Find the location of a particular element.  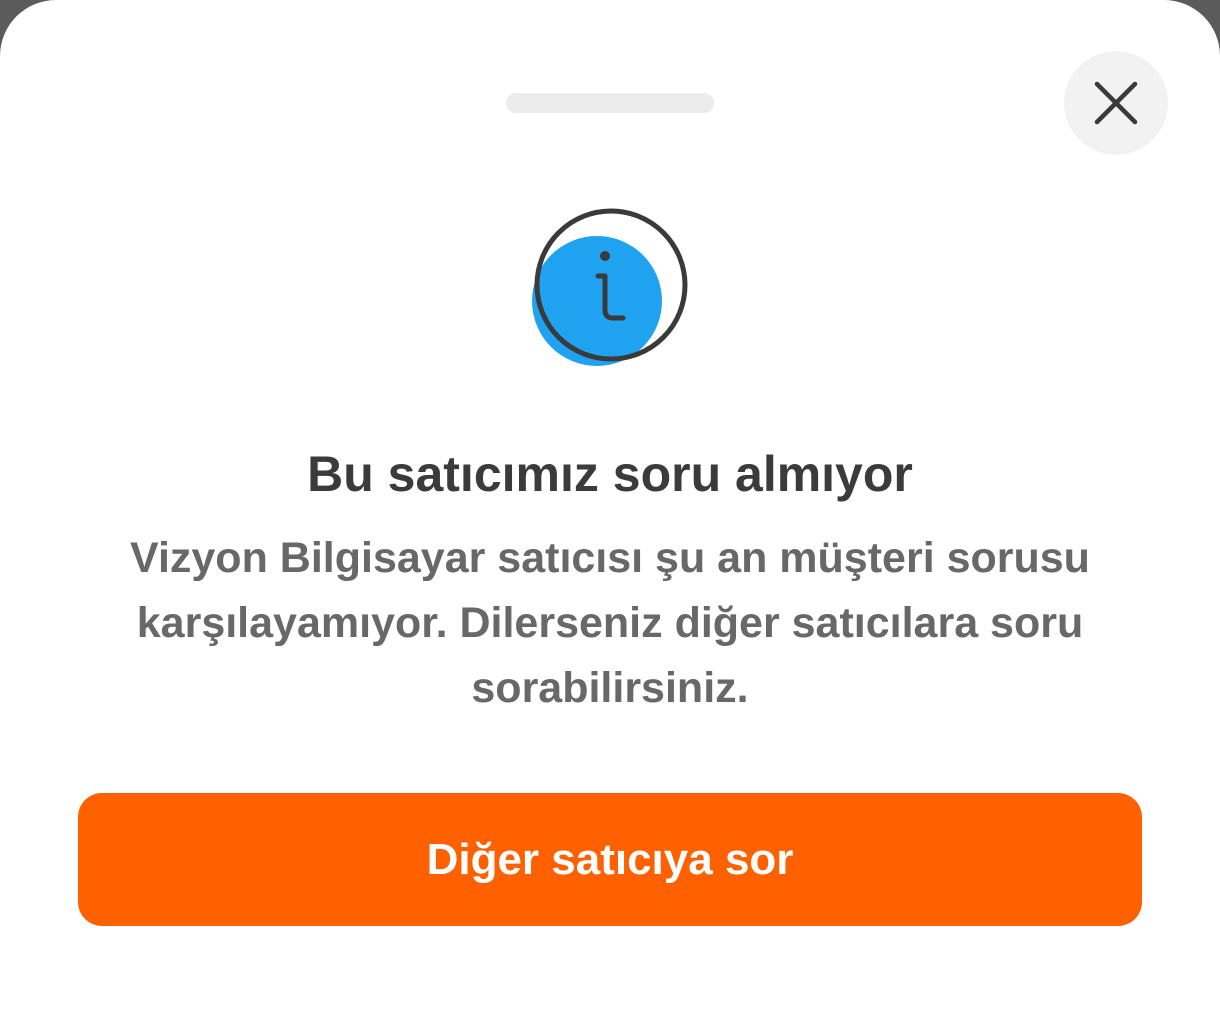

close-icon is located at coordinates (1116, 103).